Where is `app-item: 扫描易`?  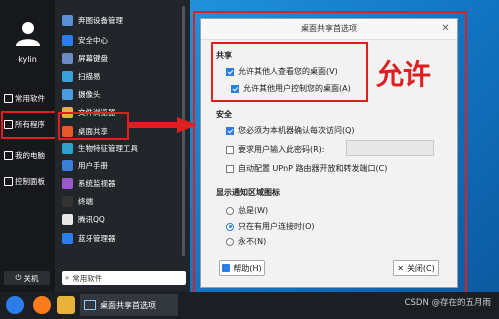 app-item: 扫描易 is located at coordinates (81, 76).